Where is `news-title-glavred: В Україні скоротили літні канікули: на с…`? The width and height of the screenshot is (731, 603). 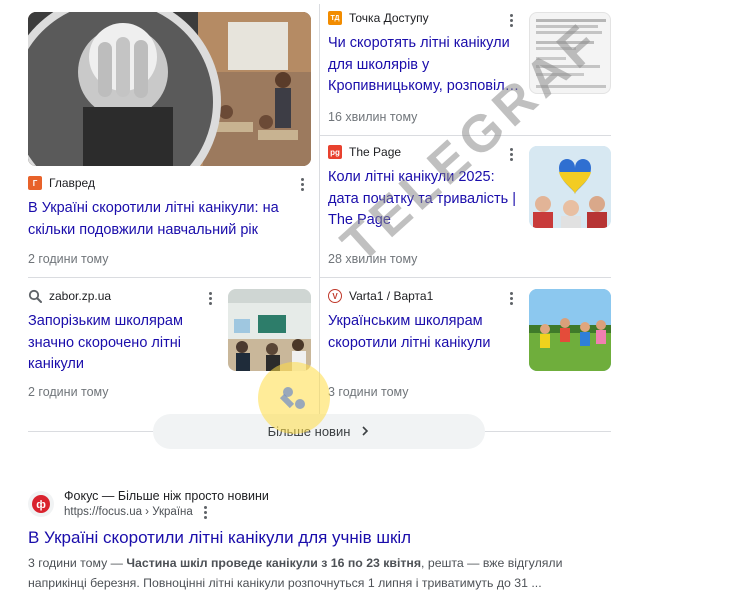 news-title-glavred: В Україні скоротили літні канікули: на с… is located at coordinates (170, 219).